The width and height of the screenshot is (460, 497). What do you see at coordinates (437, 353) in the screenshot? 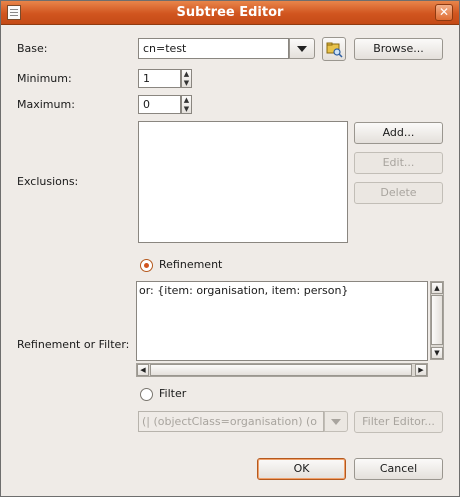
I see `scroll-down-icon: ▼` at bounding box center [437, 353].